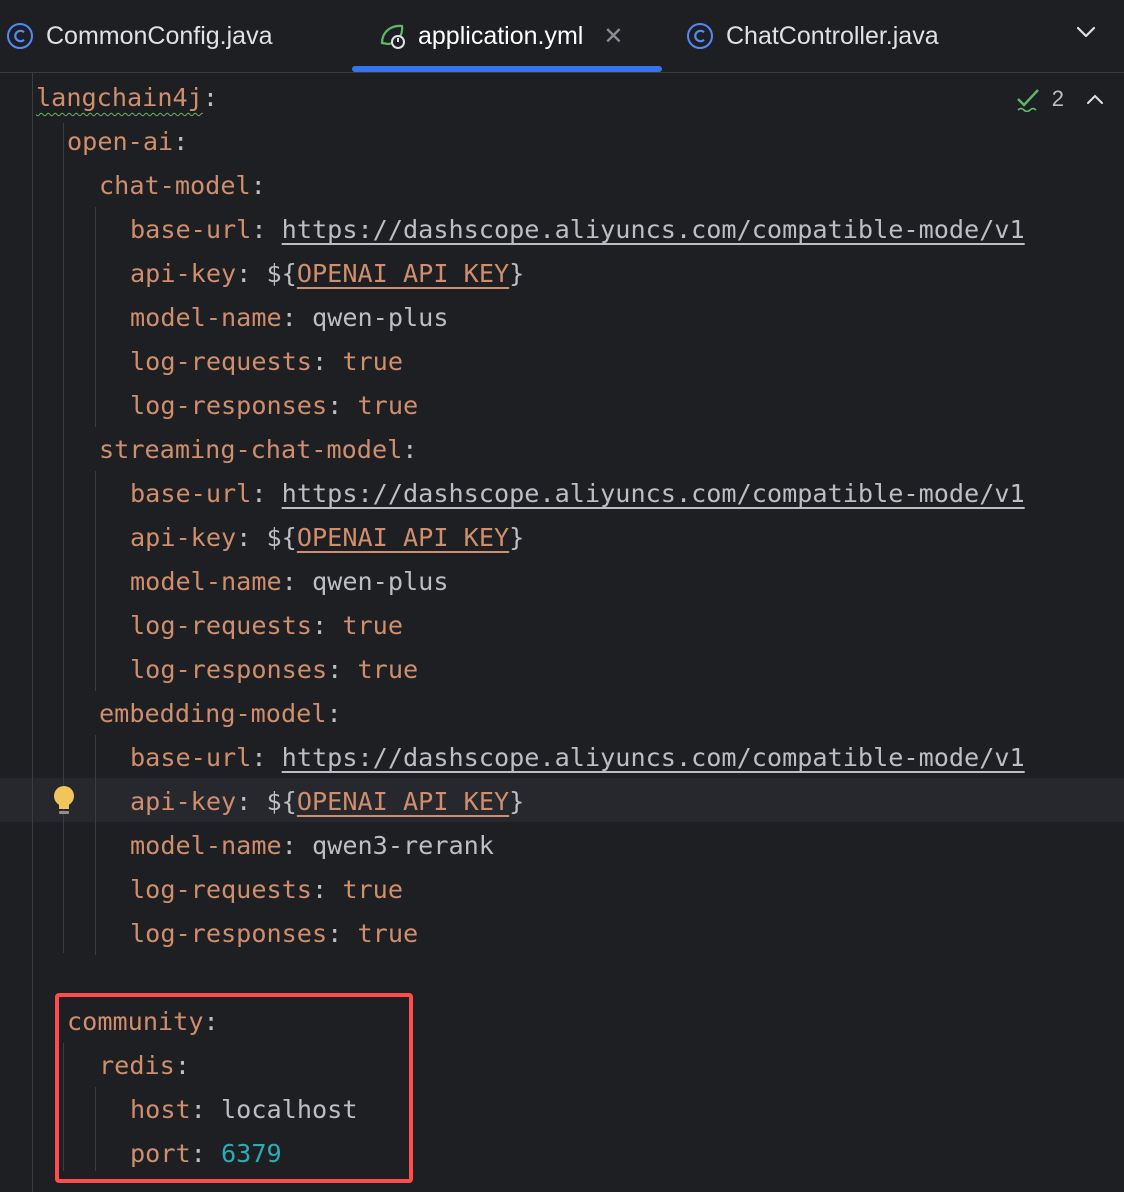 The image size is (1124, 1192). I want to click on highlight-box, so click(234, 1088).